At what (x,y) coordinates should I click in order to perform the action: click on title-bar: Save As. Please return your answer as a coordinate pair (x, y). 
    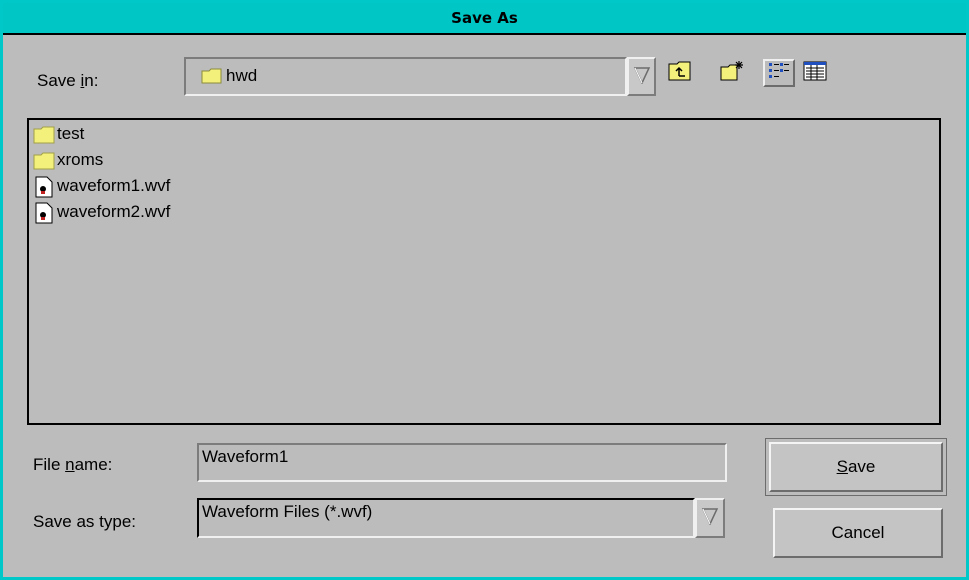
    Looking at the image, I should click on (484, 19).